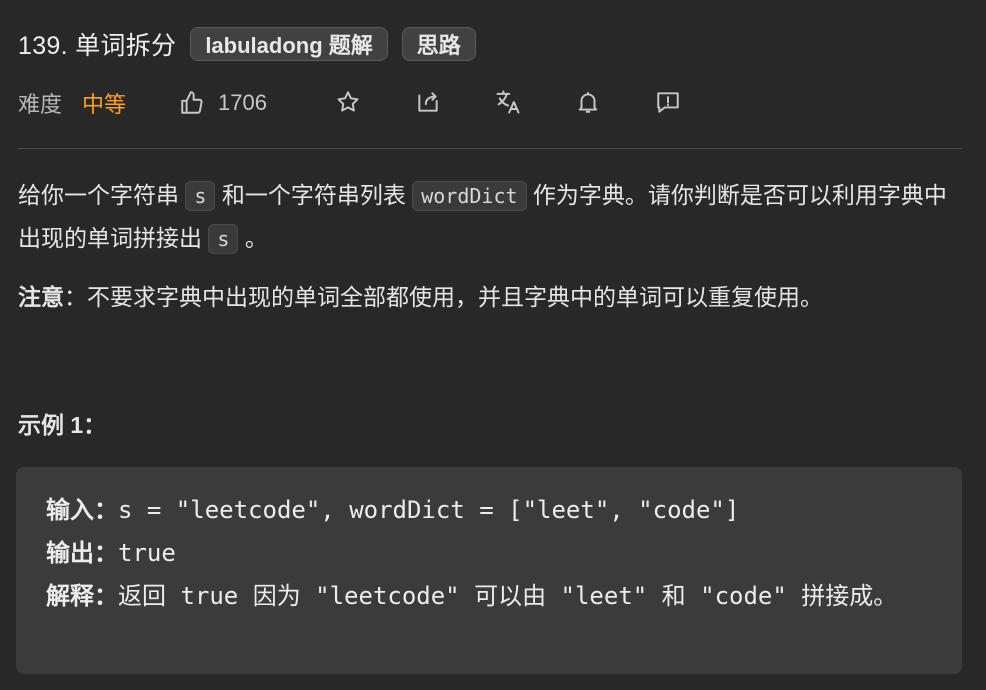  What do you see at coordinates (253, 238) in the screenshot?
I see `description-text: 。` at bounding box center [253, 238].